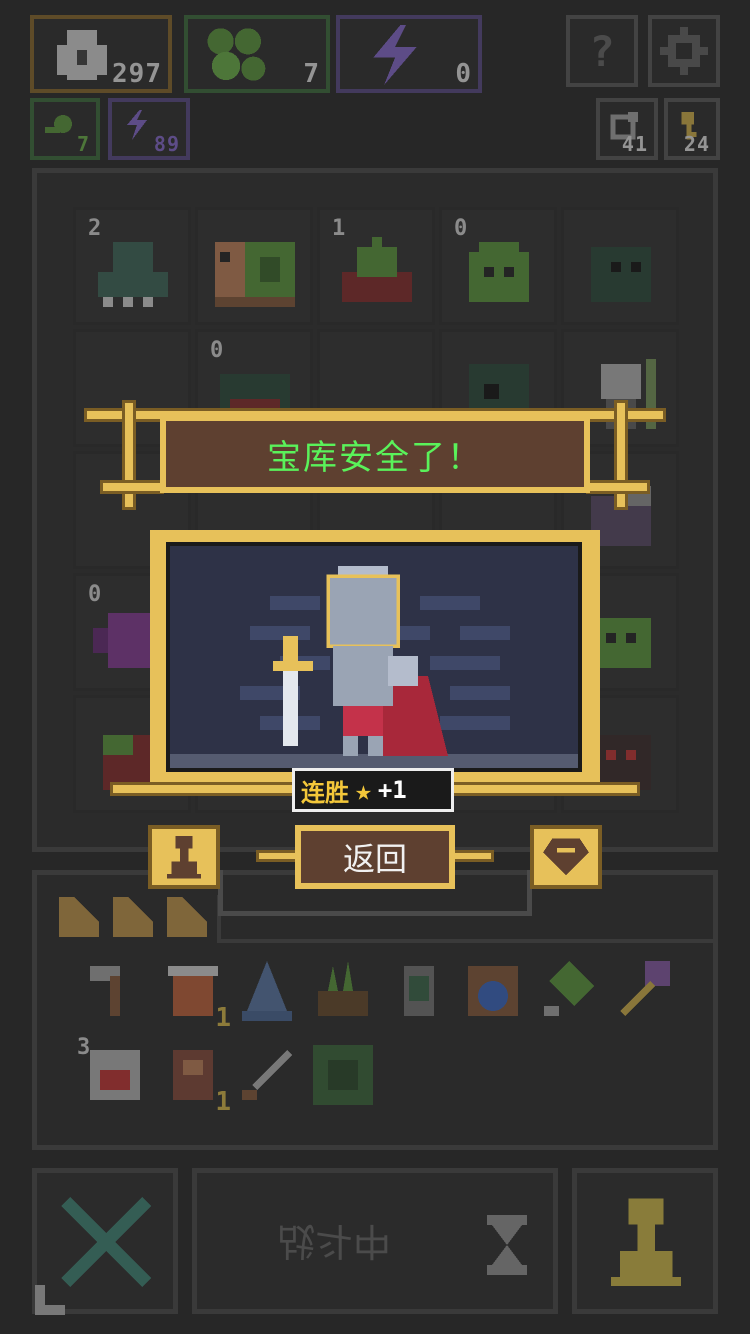  I want to click on question-icon: ?, so click(602, 51).